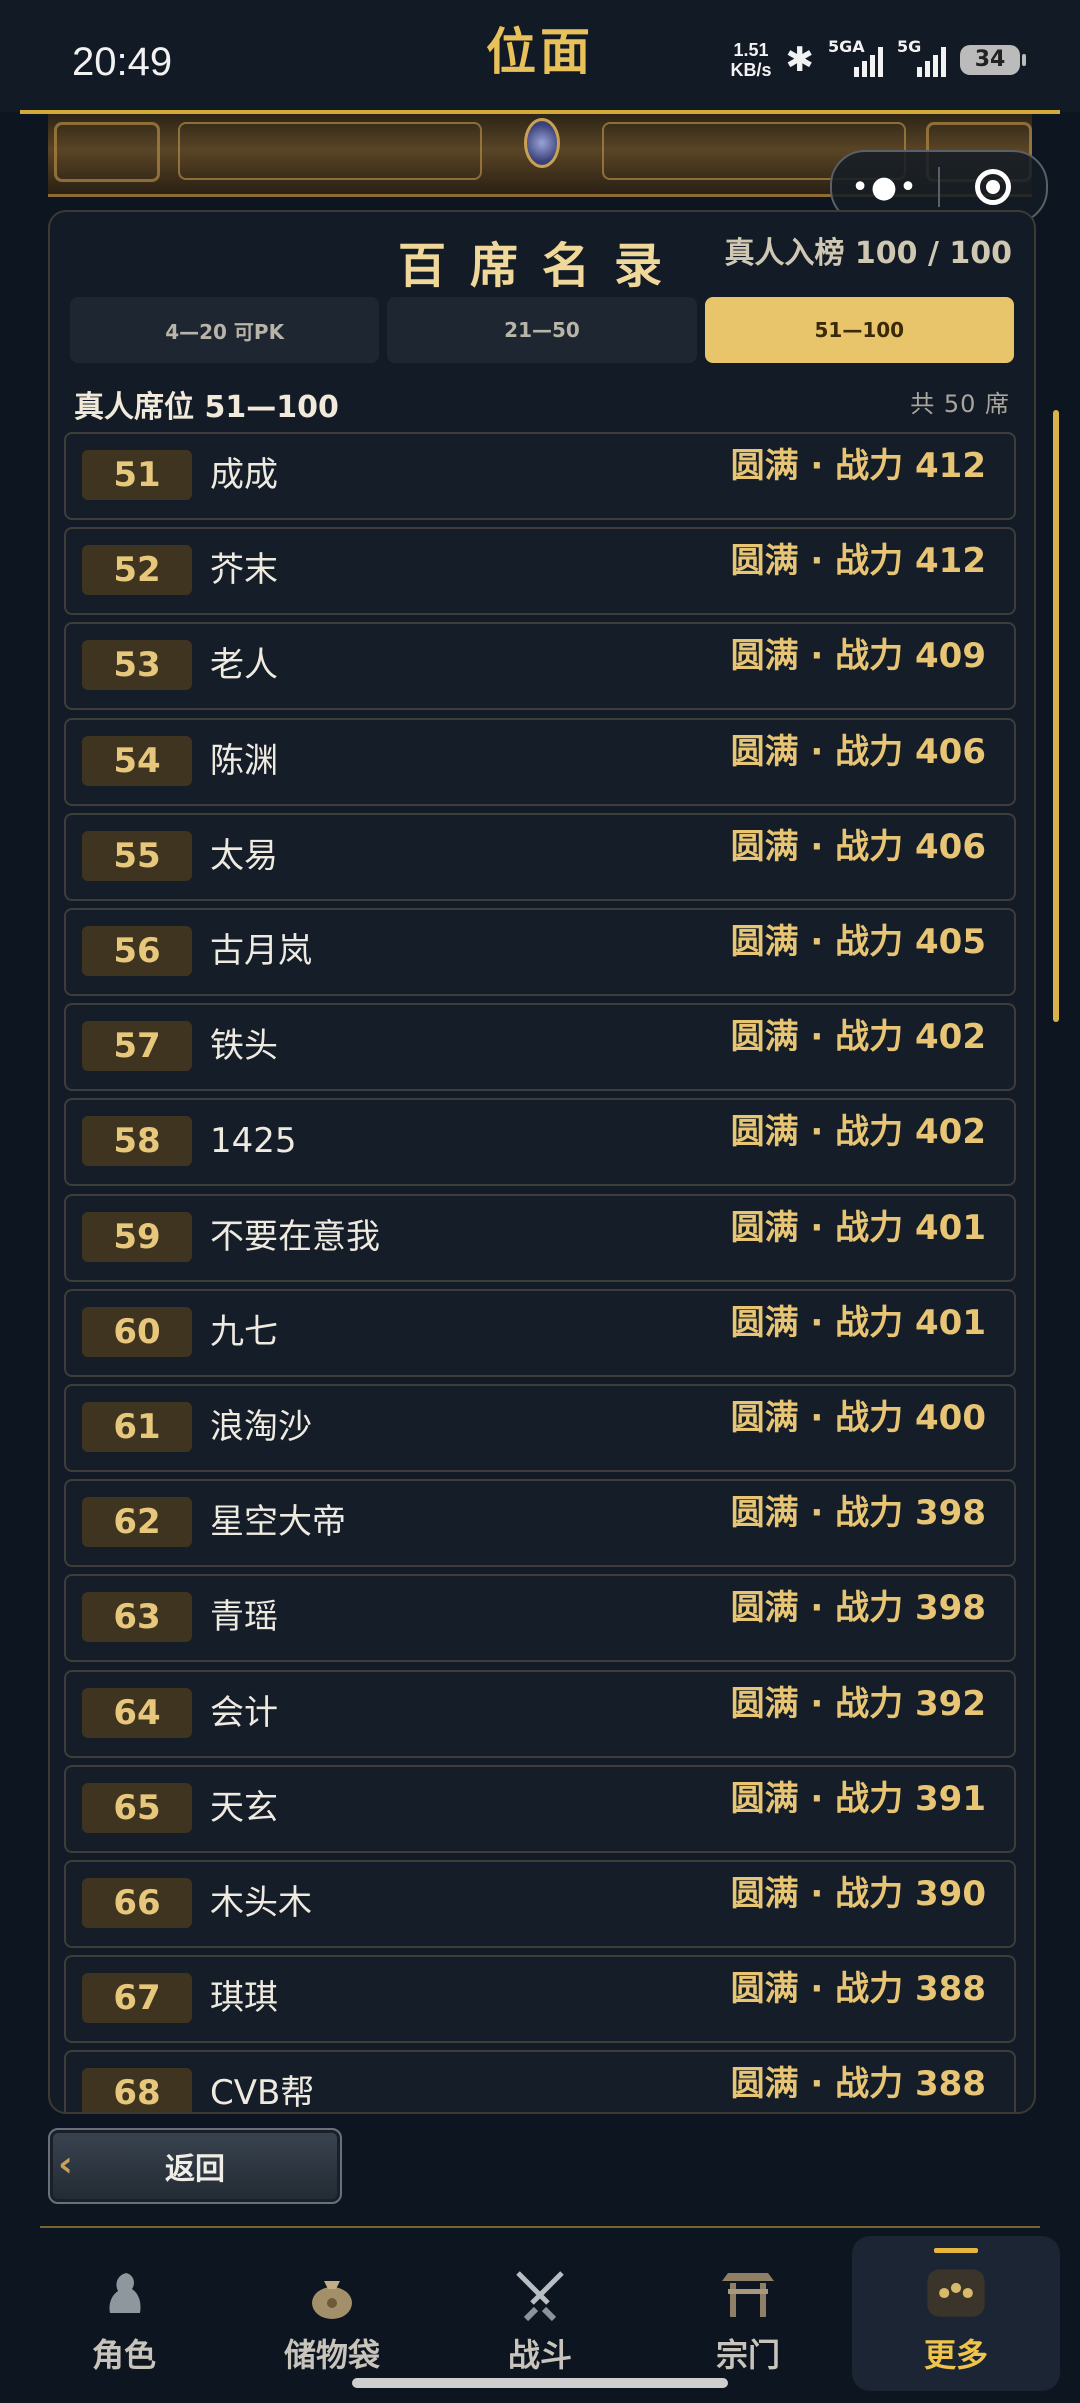 This screenshot has width=1080, height=2403. Describe the element at coordinates (858, 656) in the screenshot. I see `power-rating: 圆满 · 战力 409` at that location.